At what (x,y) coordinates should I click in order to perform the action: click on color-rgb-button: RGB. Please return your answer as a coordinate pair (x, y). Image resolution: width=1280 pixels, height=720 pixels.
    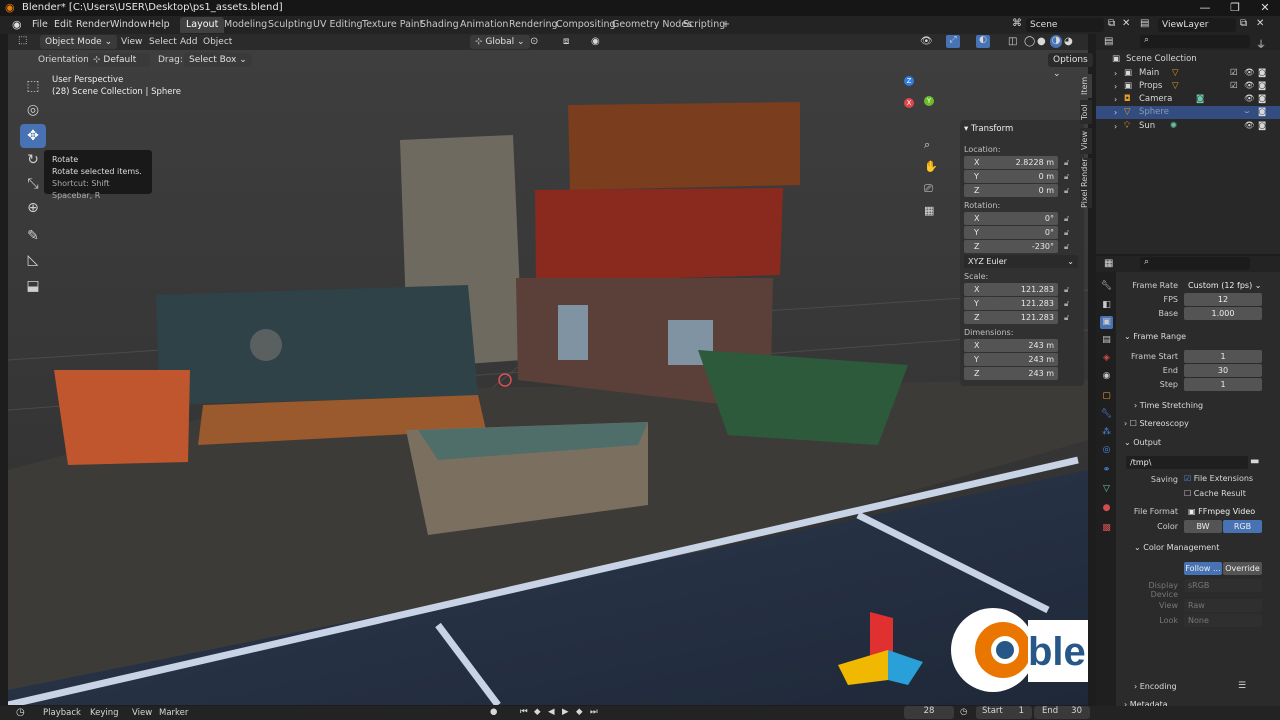
    Looking at the image, I should click on (1242, 526).